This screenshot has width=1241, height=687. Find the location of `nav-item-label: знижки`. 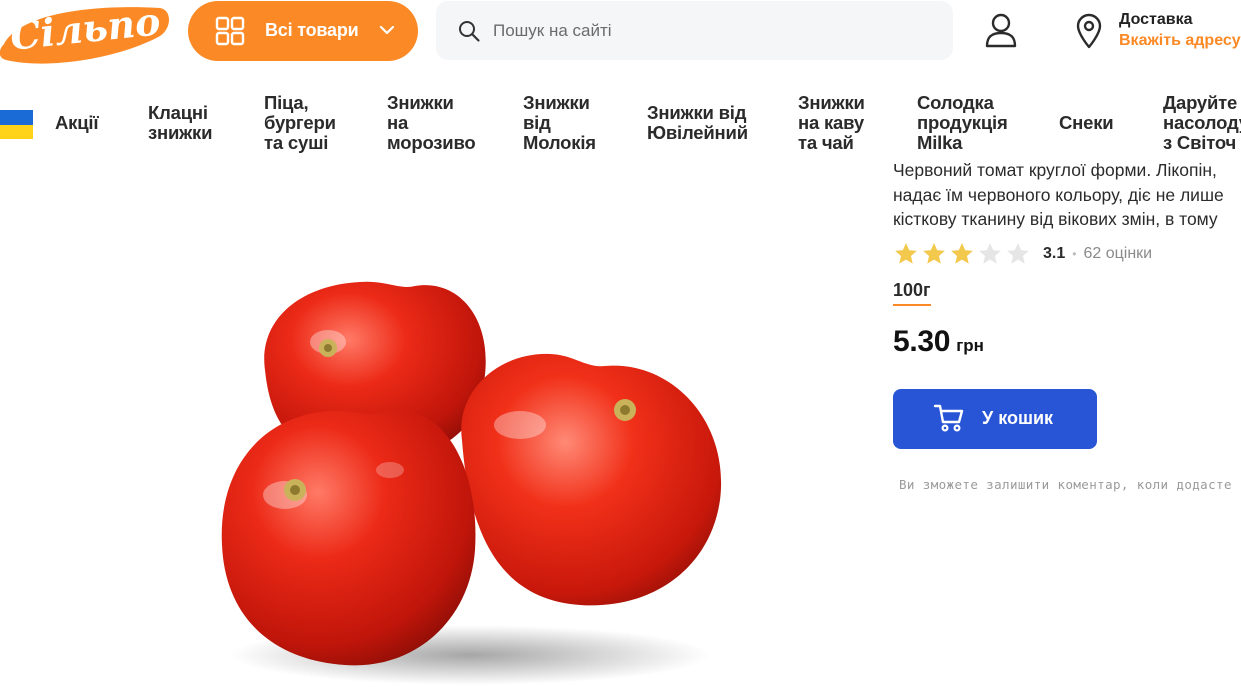

nav-item-label: знижки is located at coordinates (180, 132).